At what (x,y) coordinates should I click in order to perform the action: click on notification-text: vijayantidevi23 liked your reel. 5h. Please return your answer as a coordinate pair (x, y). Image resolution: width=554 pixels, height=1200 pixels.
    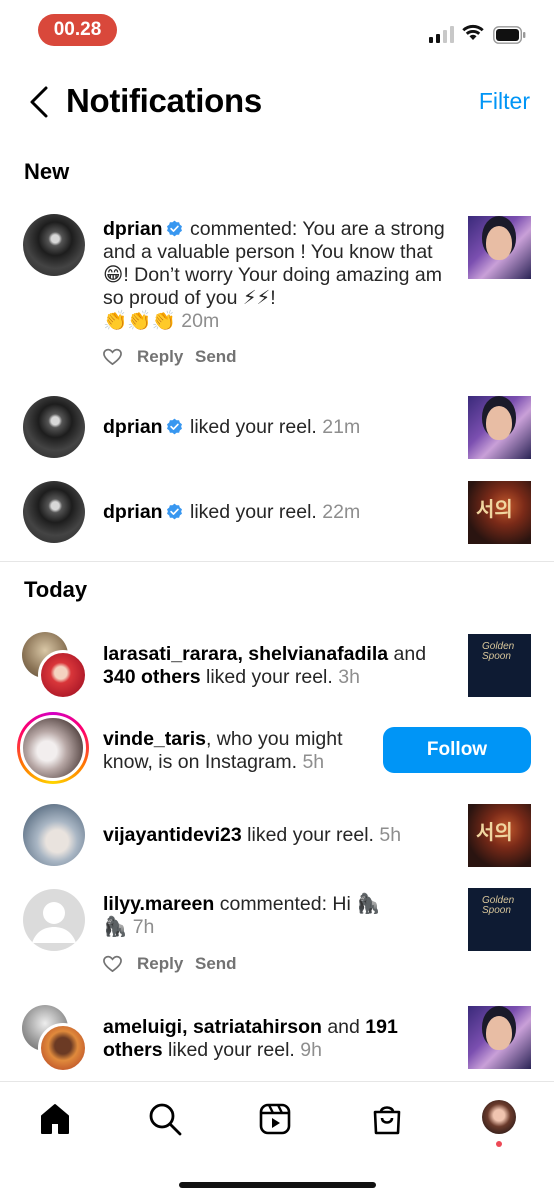
    Looking at the image, I should click on (280, 835).